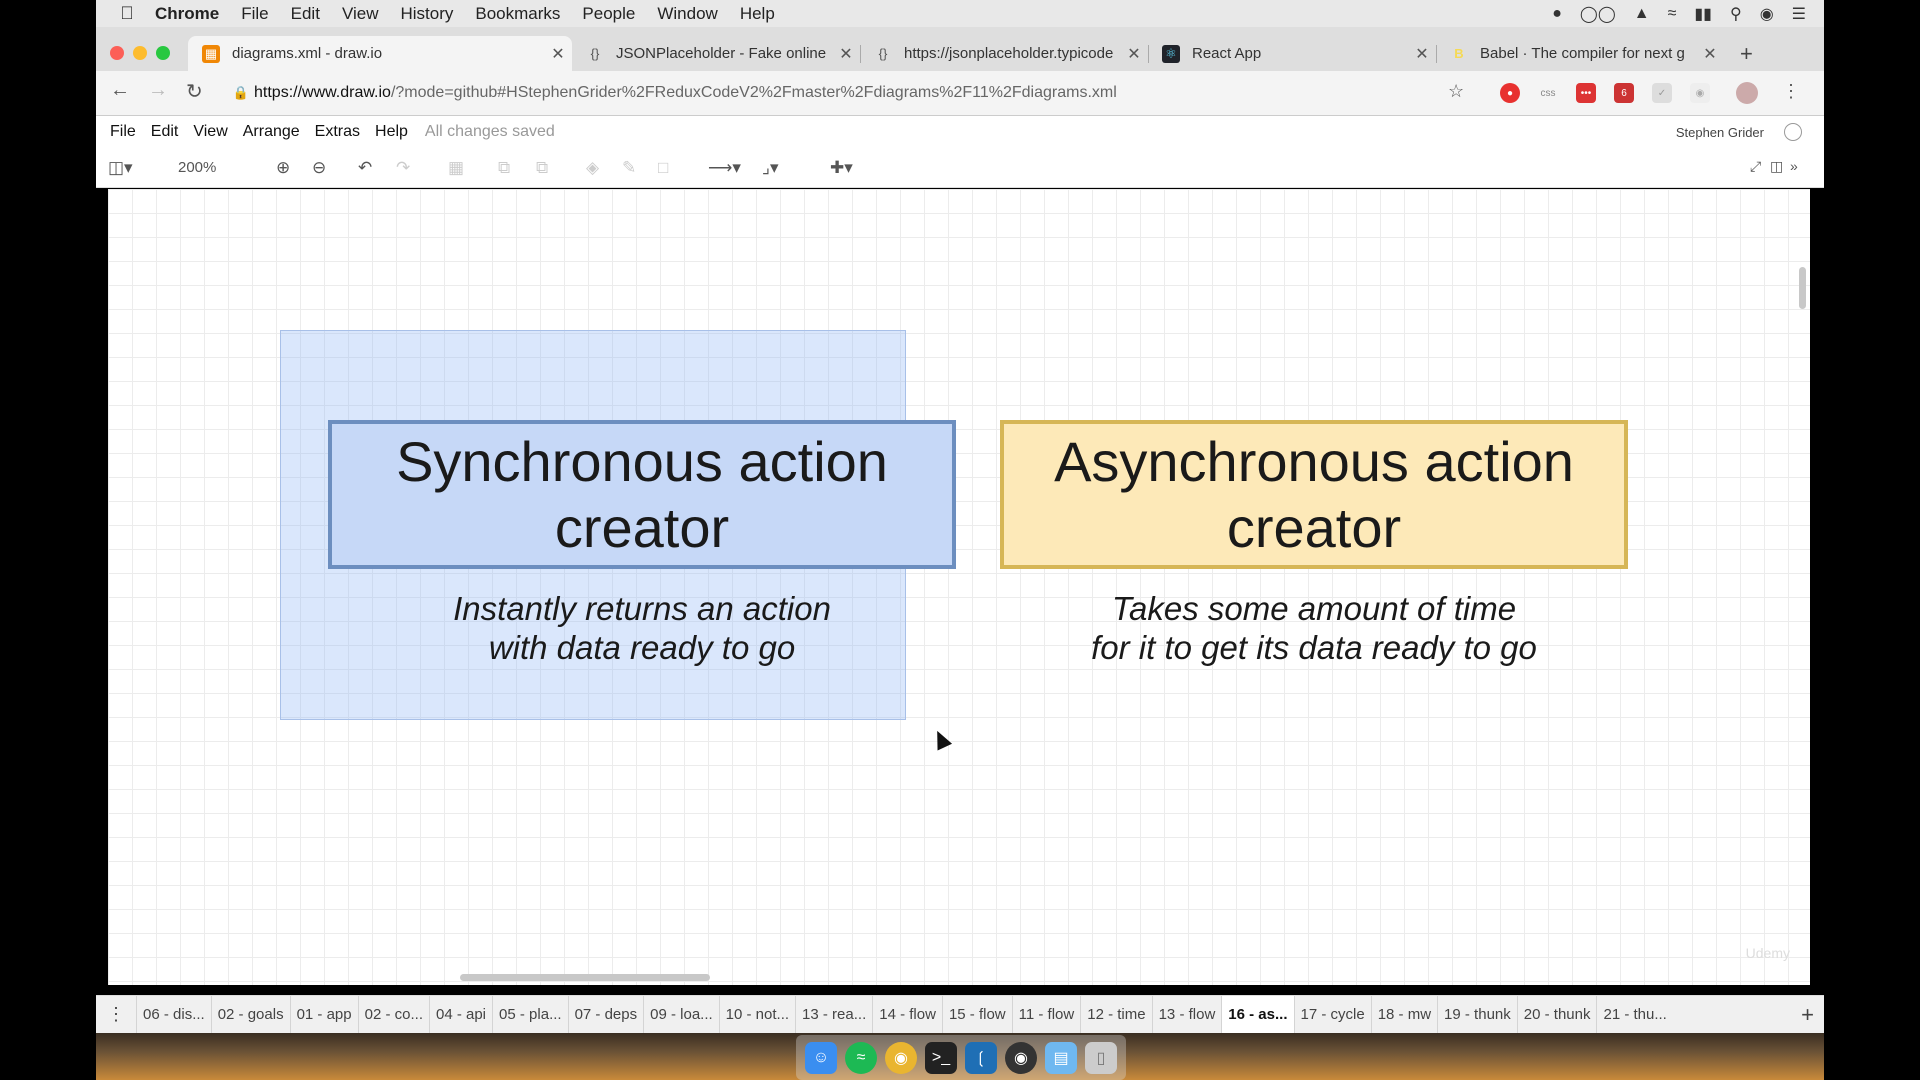 Image resolution: width=1920 pixels, height=1080 pixels. Describe the element at coordinates (585, 977) in the screenshot. I see `horizontal-scrollbar` at that location.